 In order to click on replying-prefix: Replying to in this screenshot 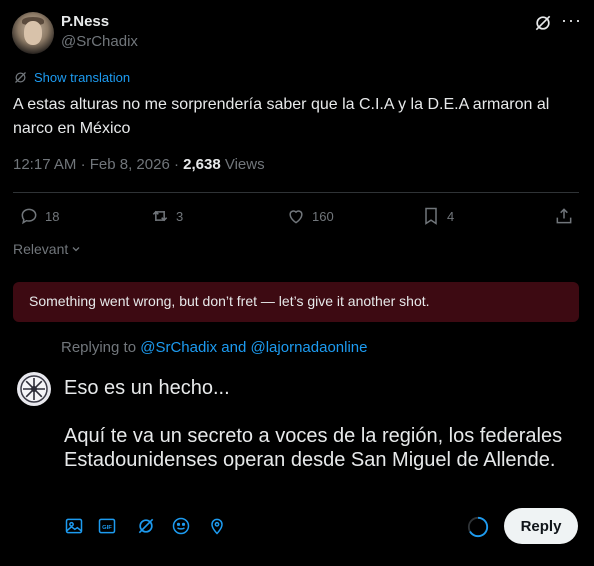, I will do `click(99, 347)`.